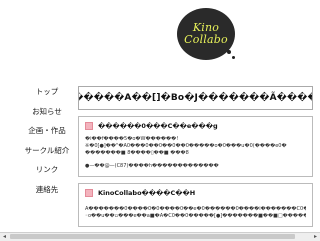  I want to click on card-header: ������0���C��e���g, so click(195, 126).